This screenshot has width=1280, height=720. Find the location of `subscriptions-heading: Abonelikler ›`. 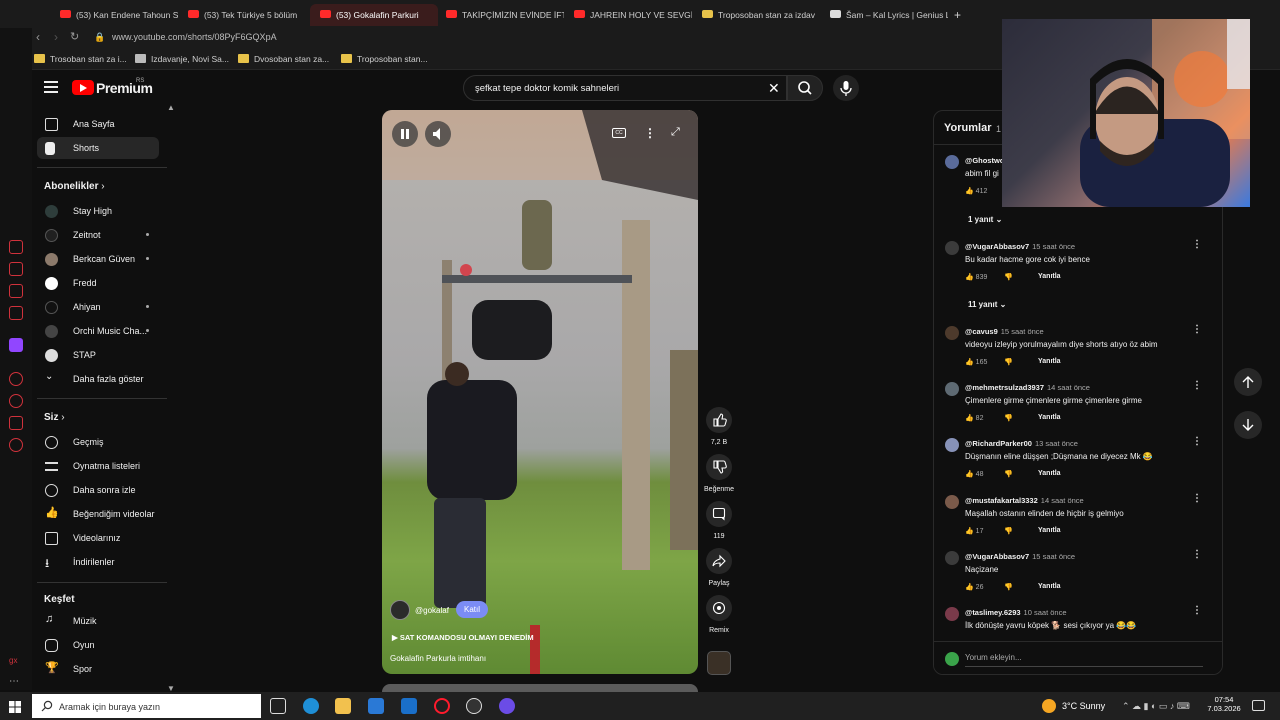

subscriptions-heading: Abonelikler › is located at coordinates (74, 186).